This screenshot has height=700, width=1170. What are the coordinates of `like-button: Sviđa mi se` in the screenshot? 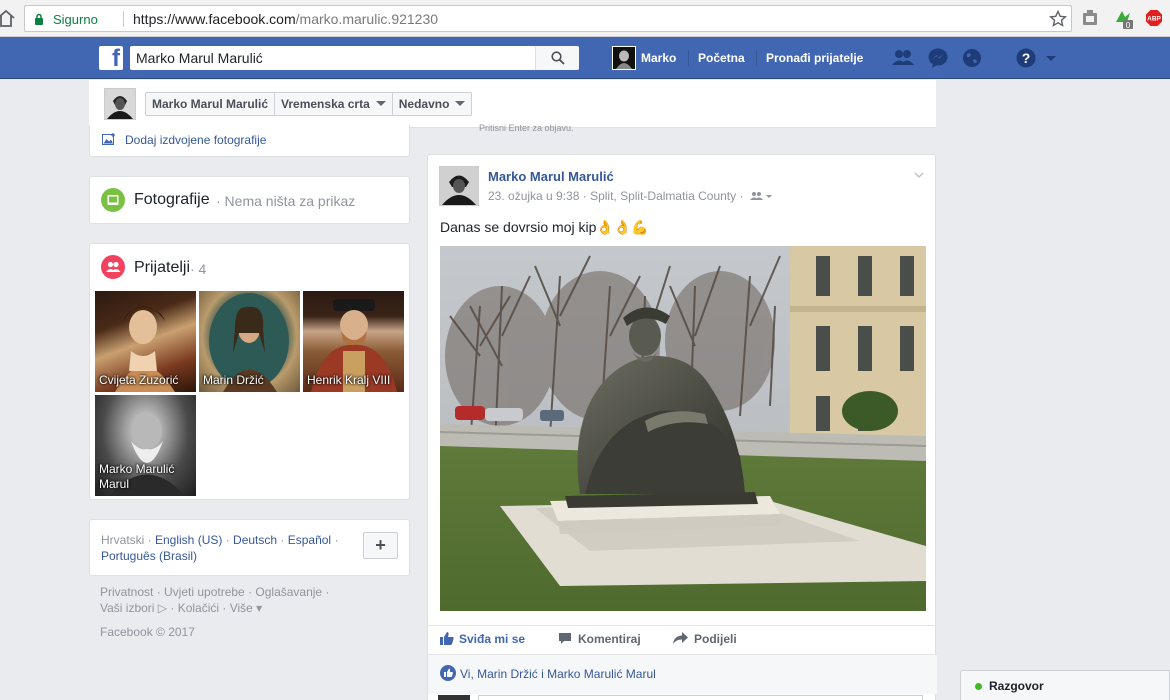 It's located at (482, 639).